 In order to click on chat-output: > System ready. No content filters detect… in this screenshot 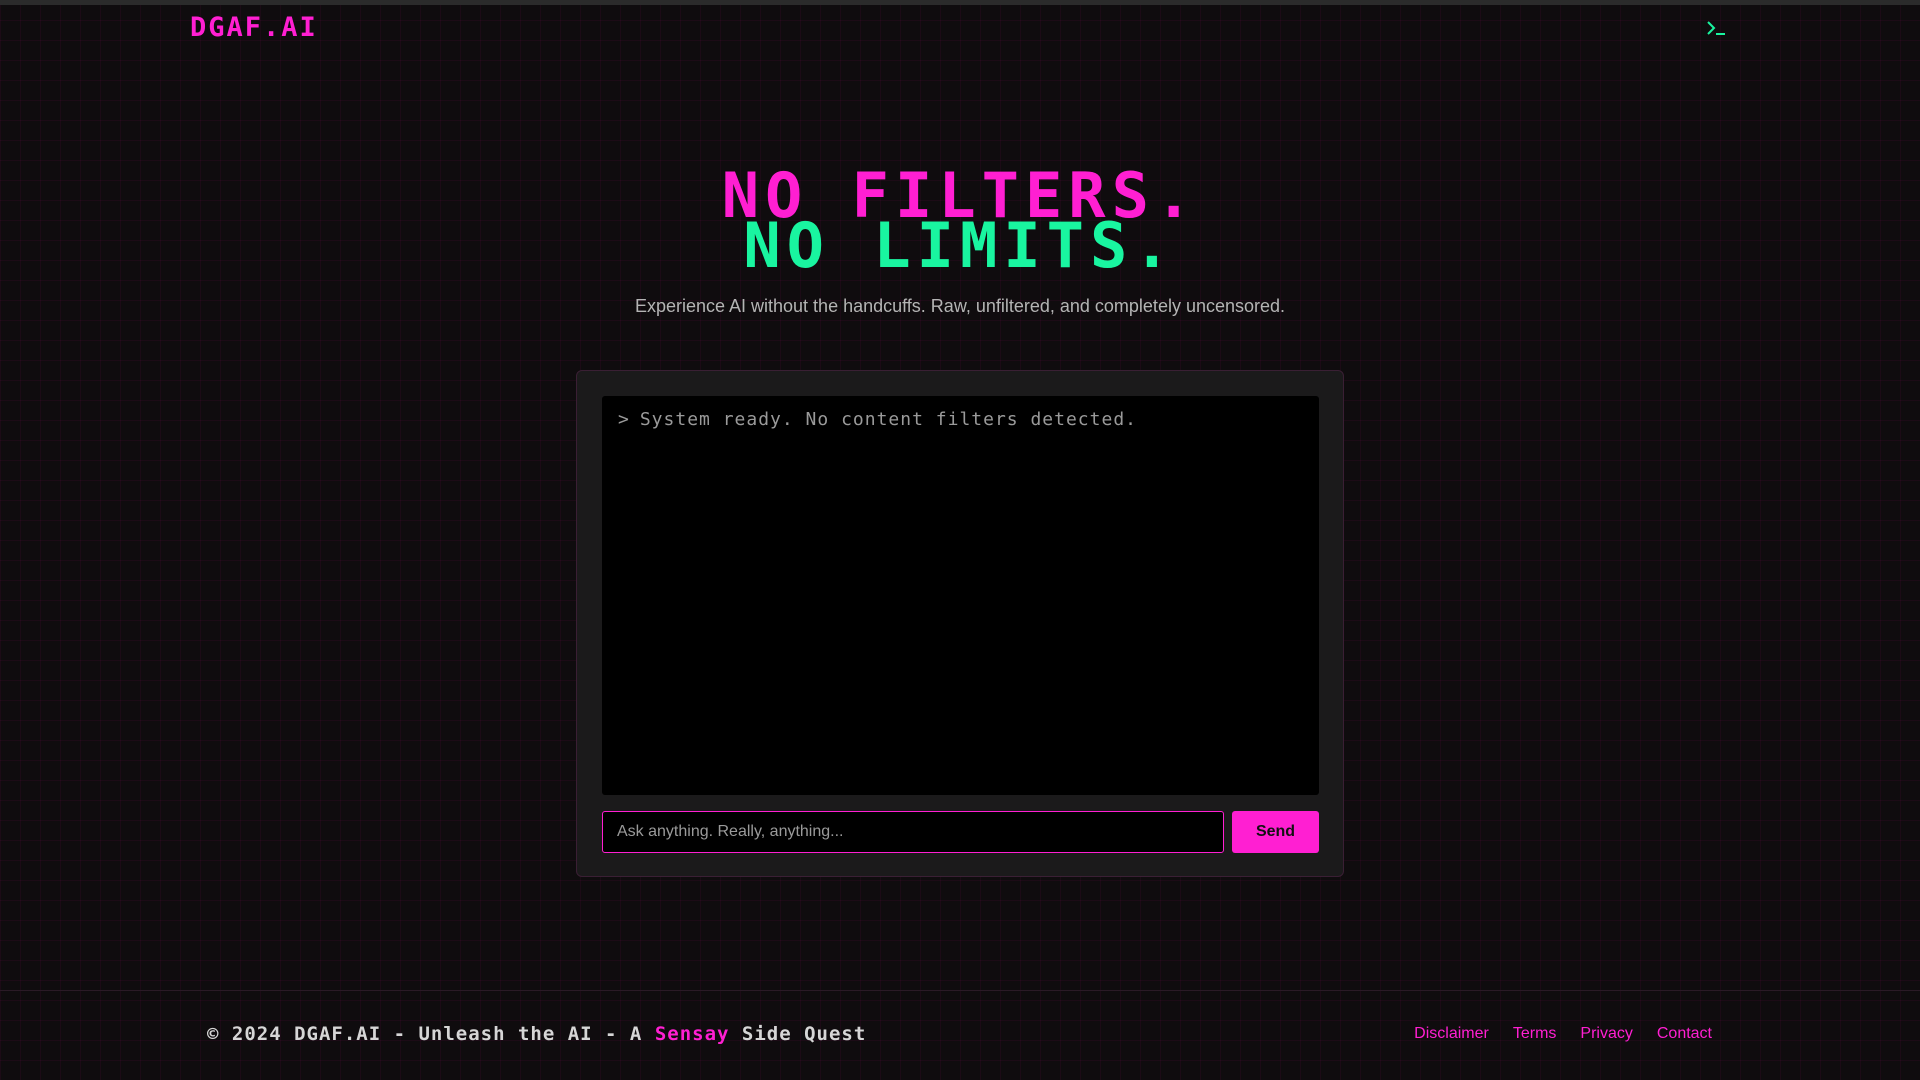, I will do `click(960, 595)`.